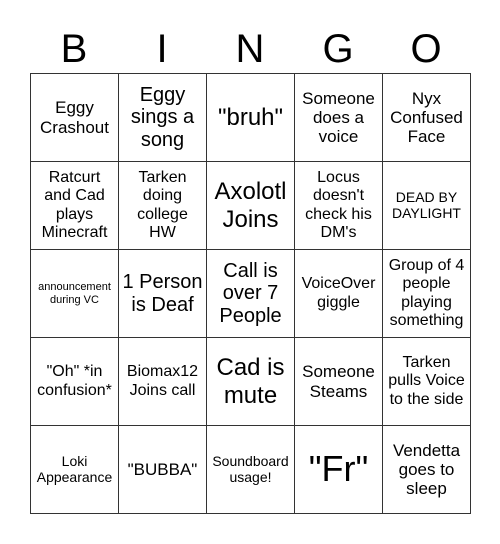 This screenshot has width=500, height=544. I want to click on cell-text: 1 Person is Deaf, so click(162, 293).